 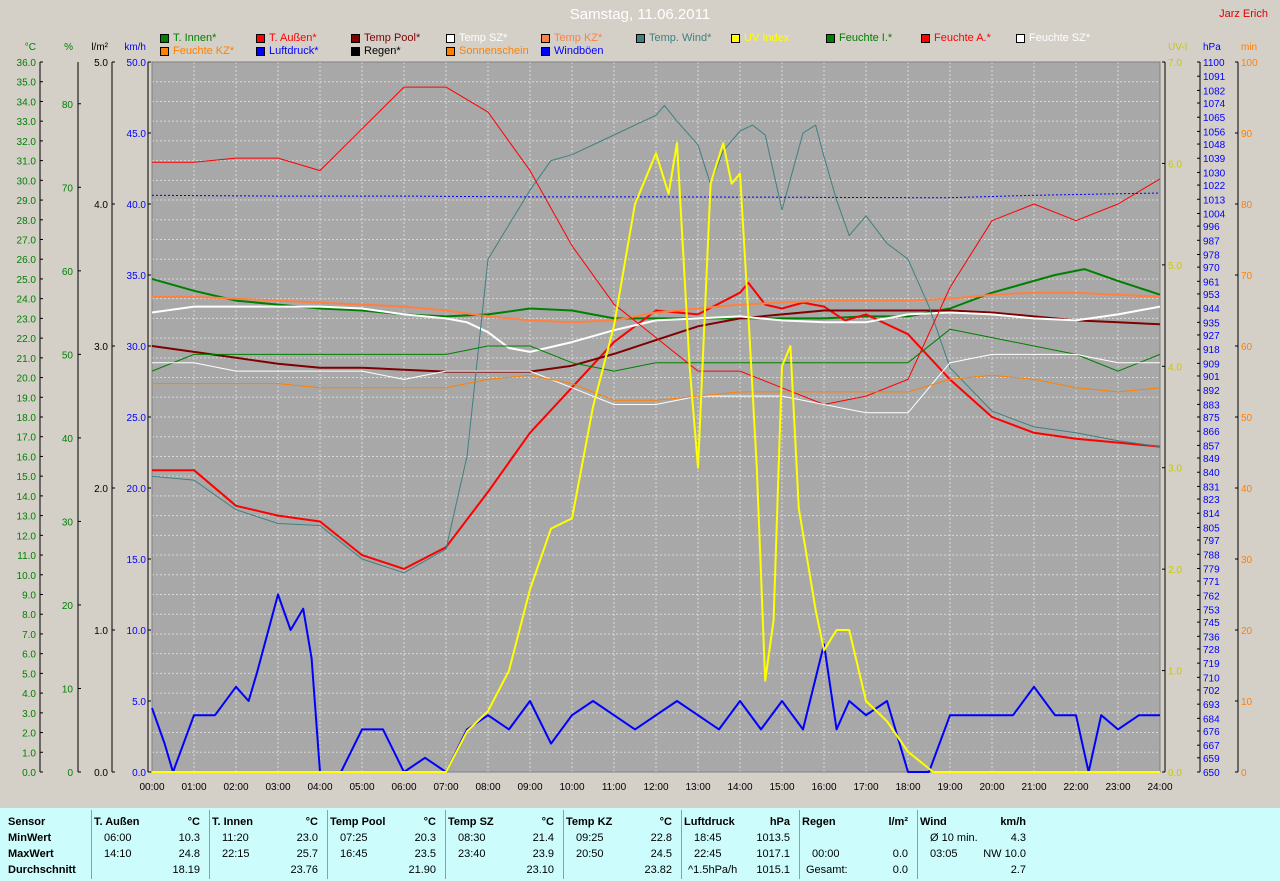 What do you see at coordinates (866, 38) in the screenshot?
I see `legend-label: Feuchte I.*` at bounding box center [866, 38].